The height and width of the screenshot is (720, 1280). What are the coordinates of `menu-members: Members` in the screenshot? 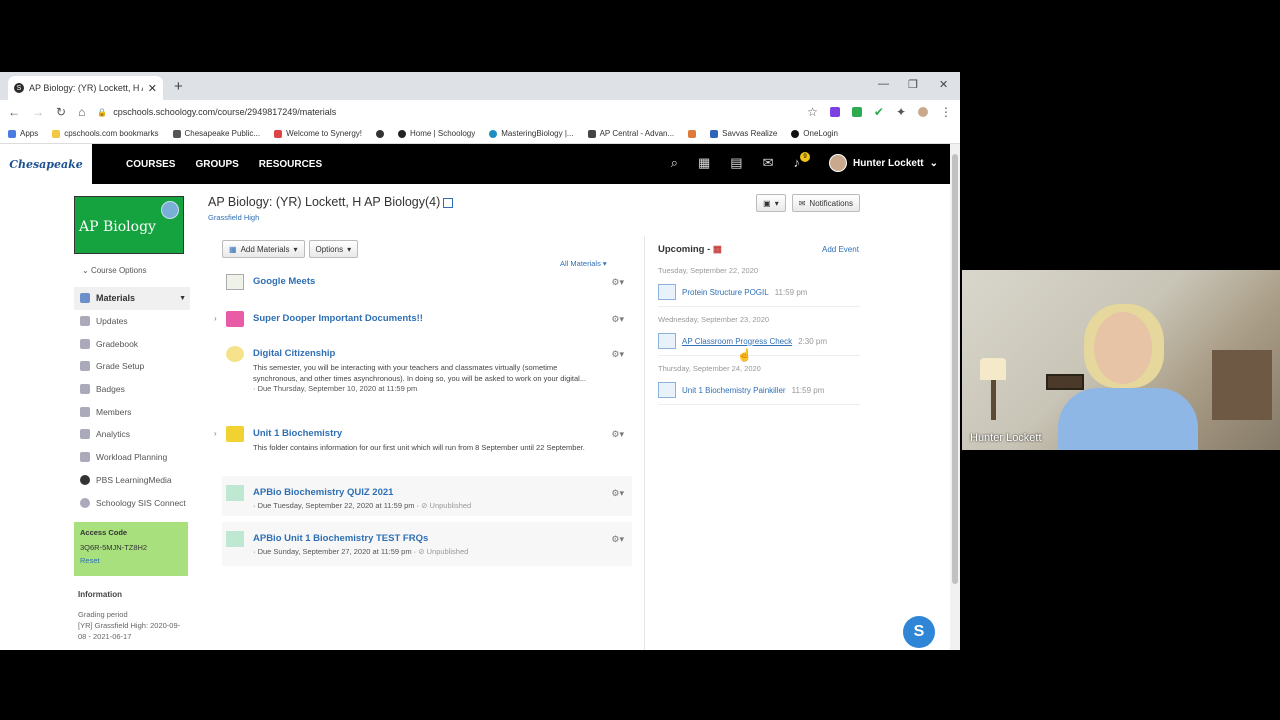 It's located at (132, 411).